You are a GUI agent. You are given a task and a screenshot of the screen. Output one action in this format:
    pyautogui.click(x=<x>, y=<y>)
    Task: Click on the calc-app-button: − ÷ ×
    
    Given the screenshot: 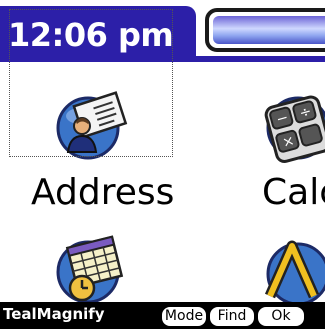 What is the action you would take?
    pyautogui.click(x=293, y=128)
    